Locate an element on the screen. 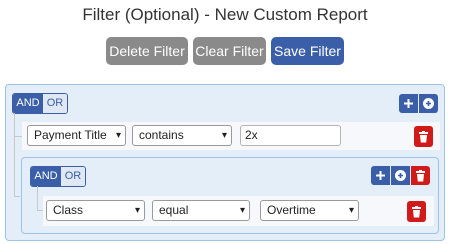 This screenshot has height=244, width=450. outer-rule-field-select: Payment Title ▾ is located at coordinates (76, 135).